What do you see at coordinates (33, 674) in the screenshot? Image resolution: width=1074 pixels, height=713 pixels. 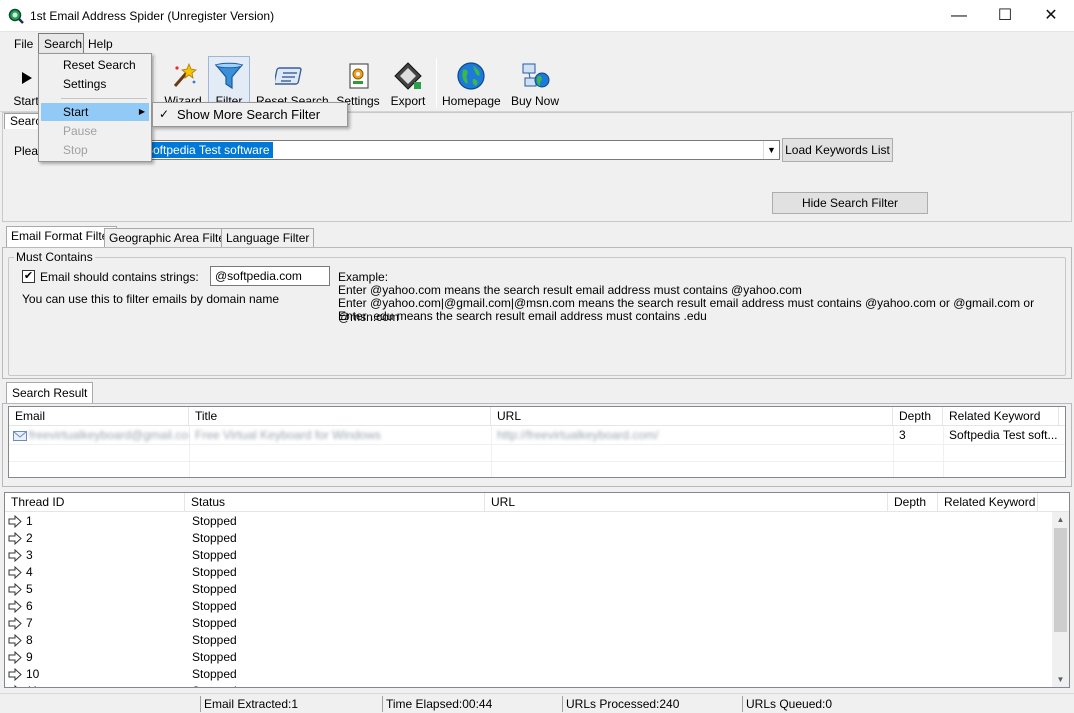 I see `thread-id-cell: 10` at bounding box center [33, 674].